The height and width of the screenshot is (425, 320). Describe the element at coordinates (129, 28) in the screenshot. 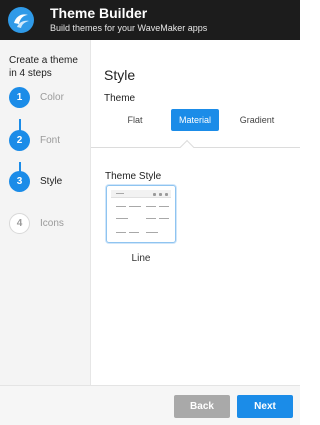

I see `app-subtitle: Build themes for your WaveMaker apps` at that location.